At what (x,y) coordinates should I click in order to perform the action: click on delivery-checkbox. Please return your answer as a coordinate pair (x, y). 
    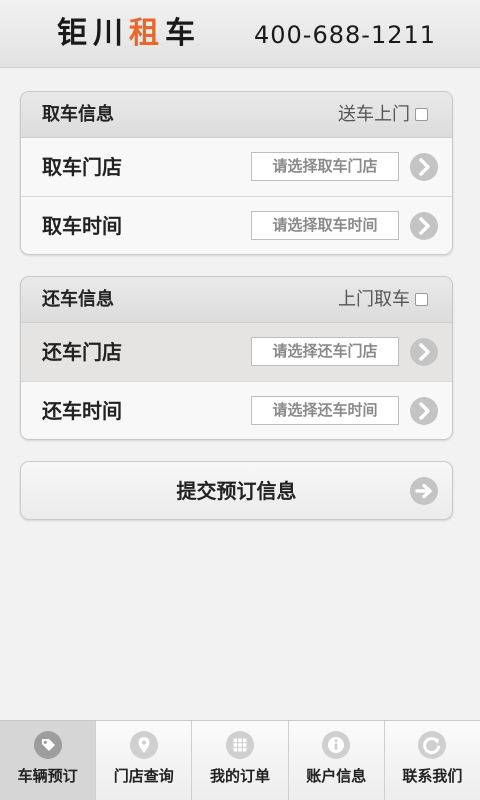
    Looking at the image, I should click on (421, 114).